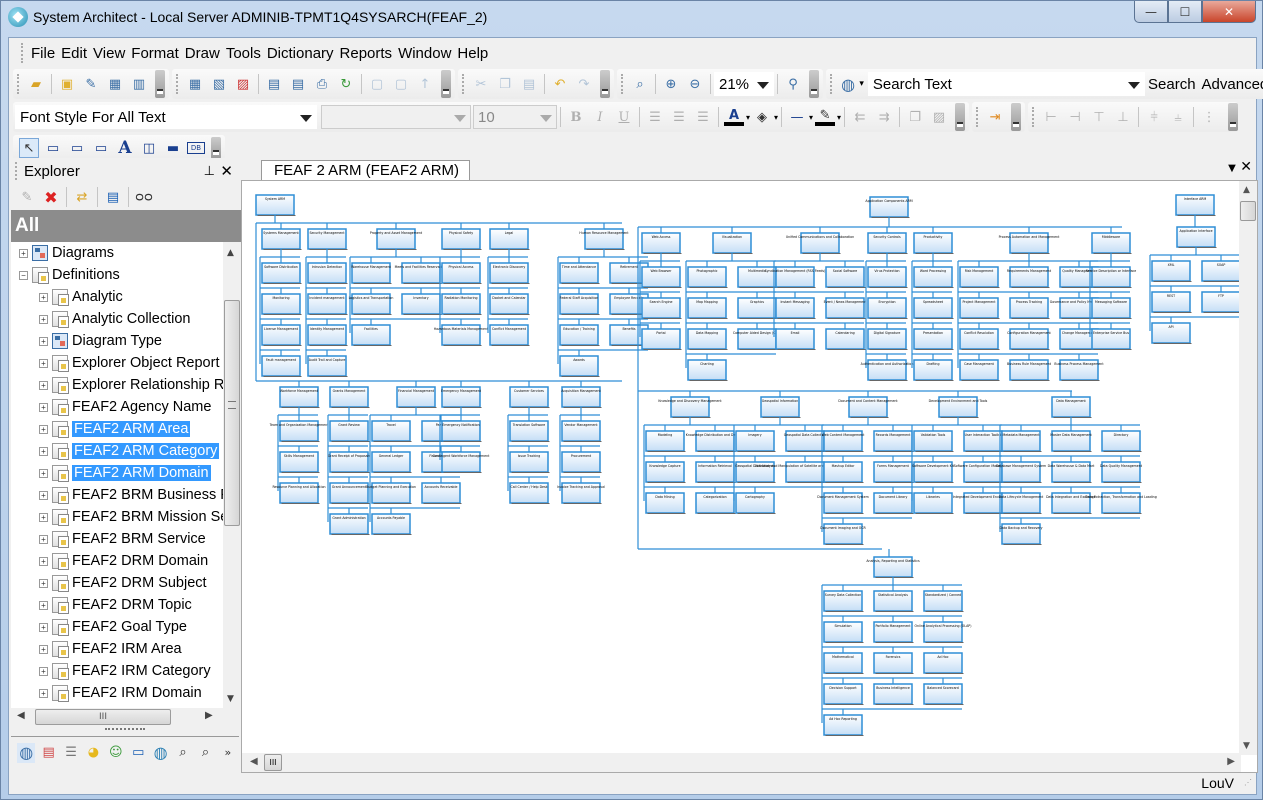 The height and width of the screenshot is (800, 1263). Describe the element at coordinates (230, 699) in the screenshot. I see `scroll-down-icon: ▼` at that location.